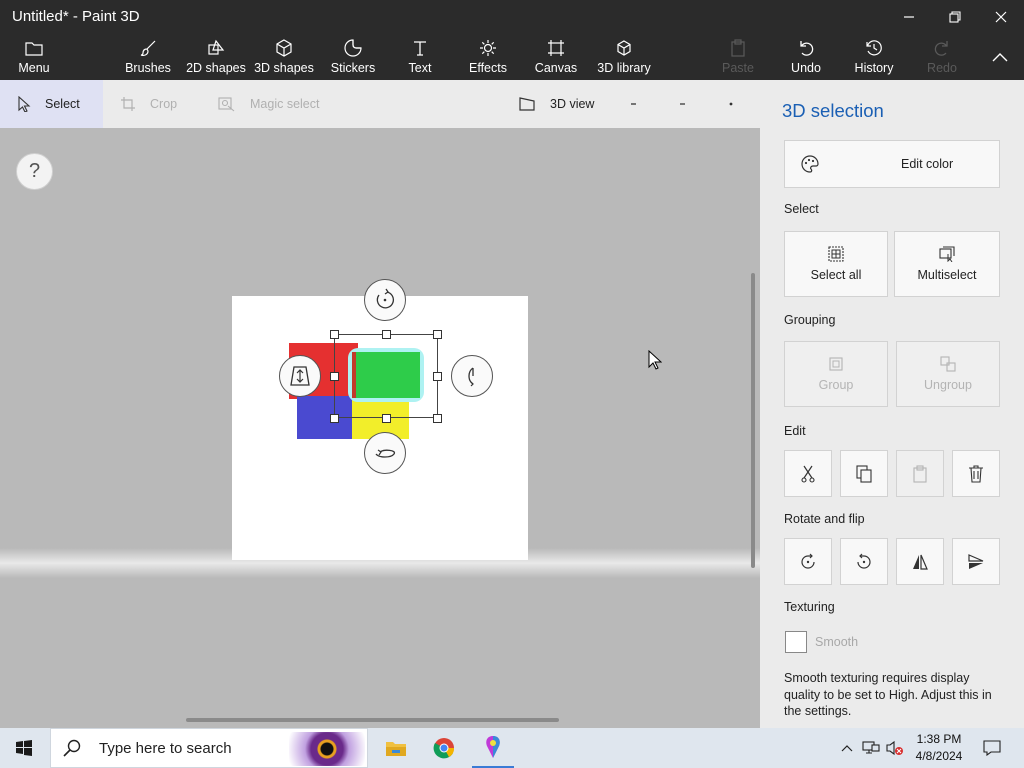 This screenshot has height=768, width=1024. What do you see at coordinates (334, 418) in the screenshot?
I see `resize-handle-bl` at bounding box center [334, 418].